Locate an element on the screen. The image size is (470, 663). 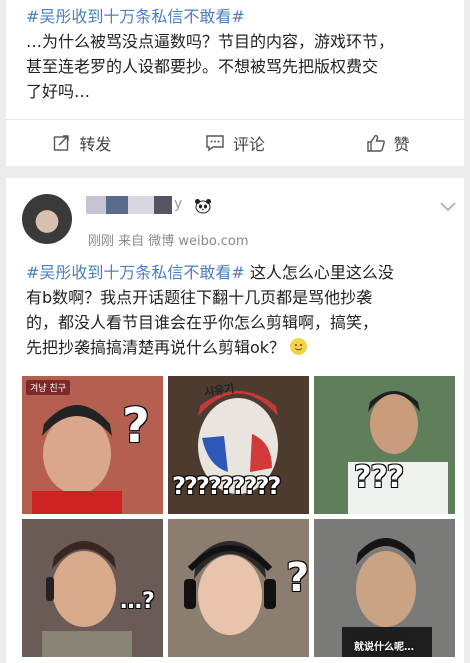
question-mark-overlay: ??? is located at coordinates (379, 477).